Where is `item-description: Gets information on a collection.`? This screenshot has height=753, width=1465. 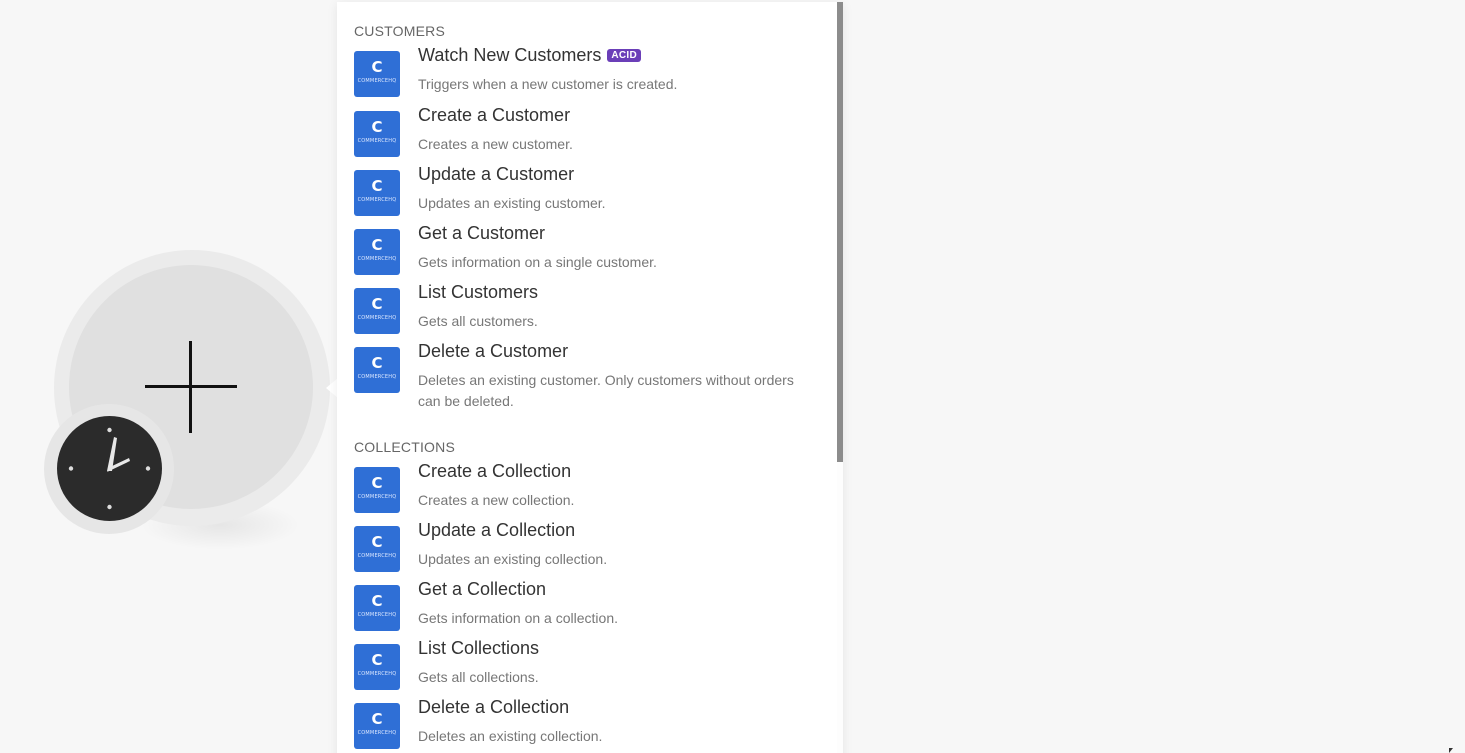 item-description: Gets information on a collection. is located at coordinates (518, 618).